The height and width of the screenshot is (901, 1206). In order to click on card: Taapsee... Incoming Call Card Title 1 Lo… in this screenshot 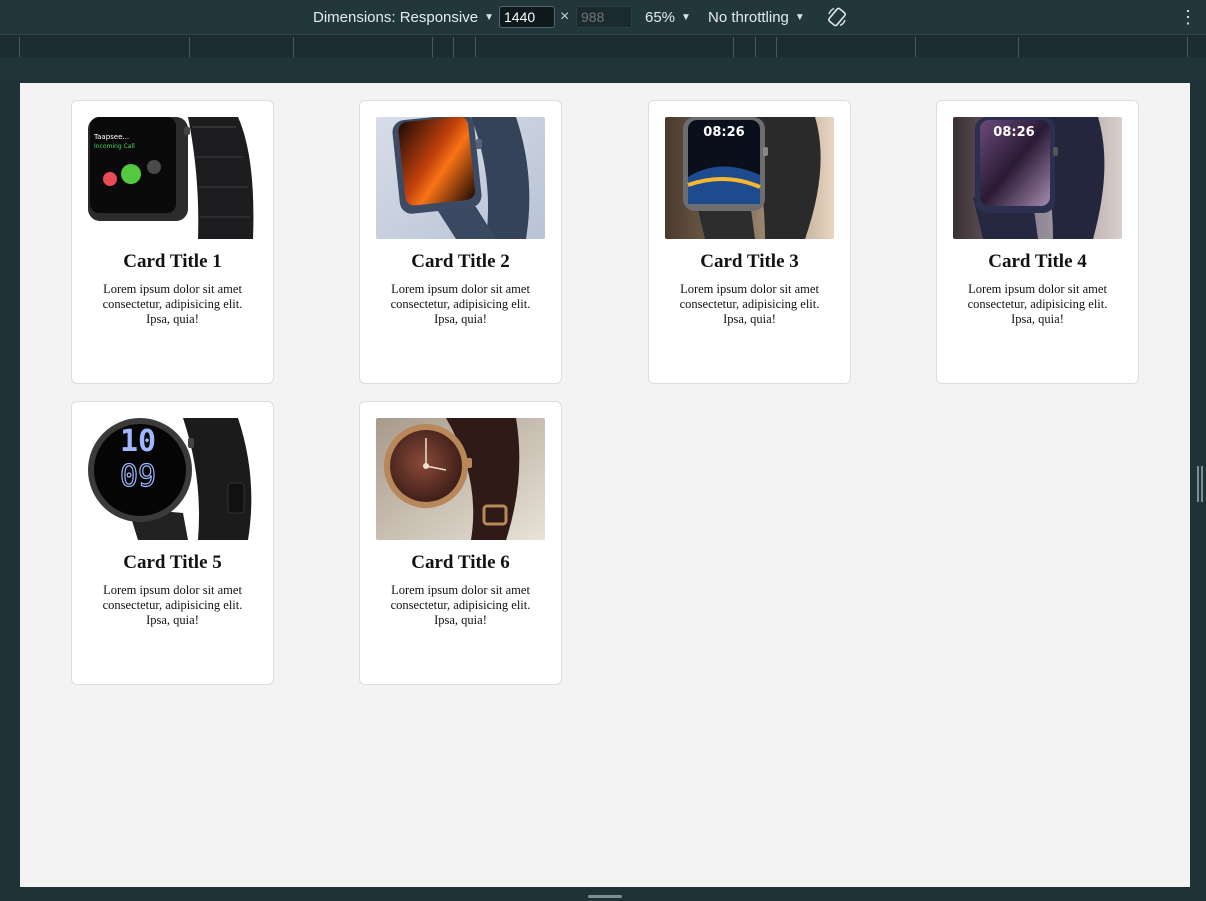, I will do `click(172, 242)`.